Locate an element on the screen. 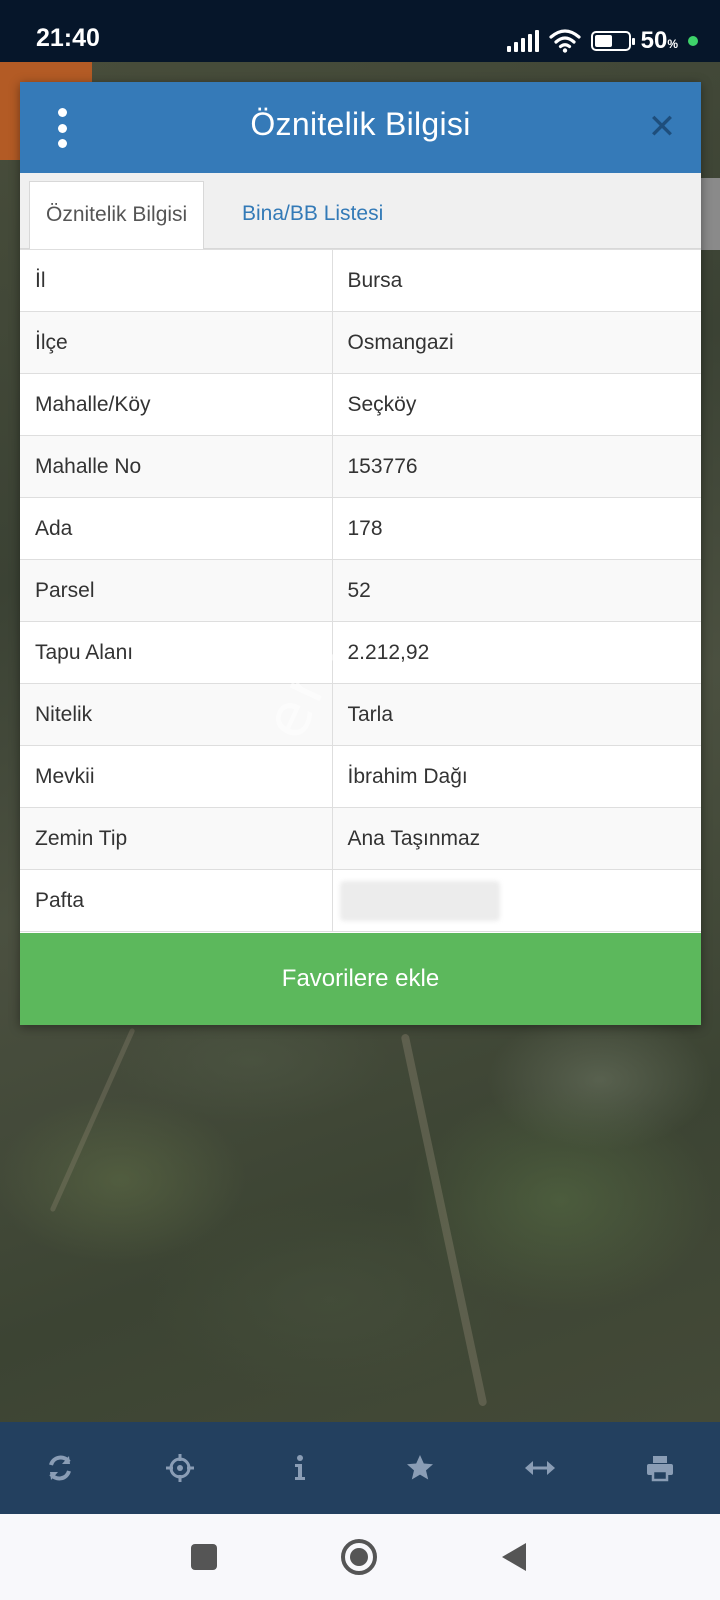  table-row: Pafta is located at coordinates (360, 900).